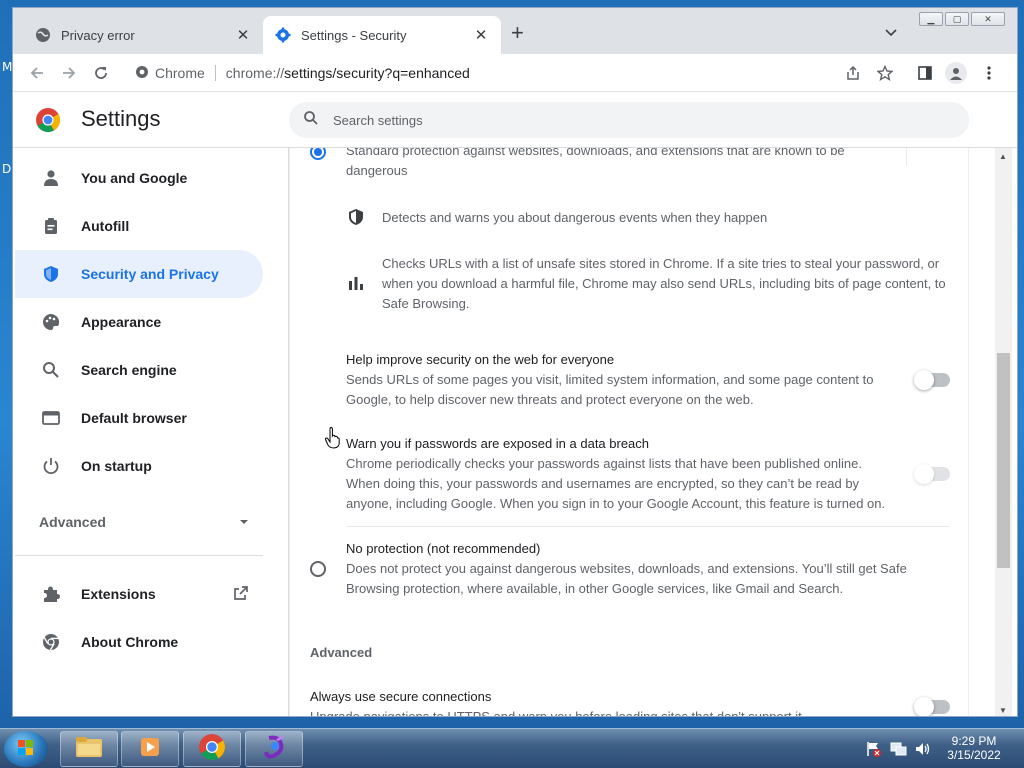 The height and width of the screenshot is (768, 1024). I want to click on clipboard-icon, so click(51, 226).